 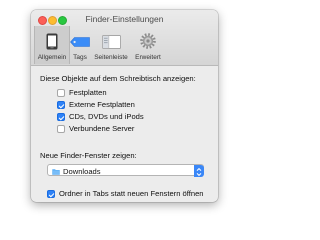 What do you see at coordinates (102, 104) in the screenshot?
I see `checkbox-label: Externe Festplatten` at bounding box center [102, 104].